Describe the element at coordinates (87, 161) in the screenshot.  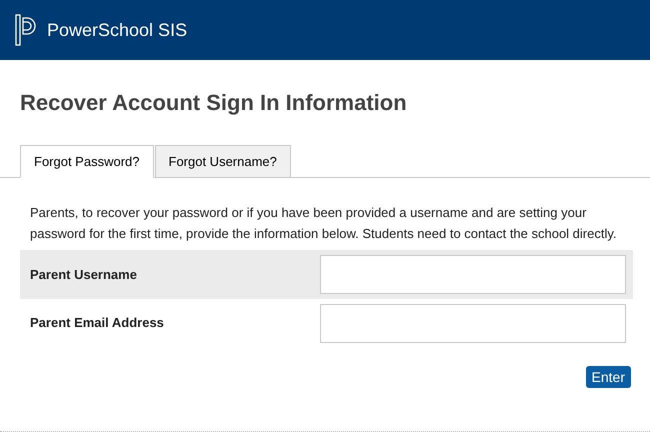
I see `tab: Forgot Password?` at that location.